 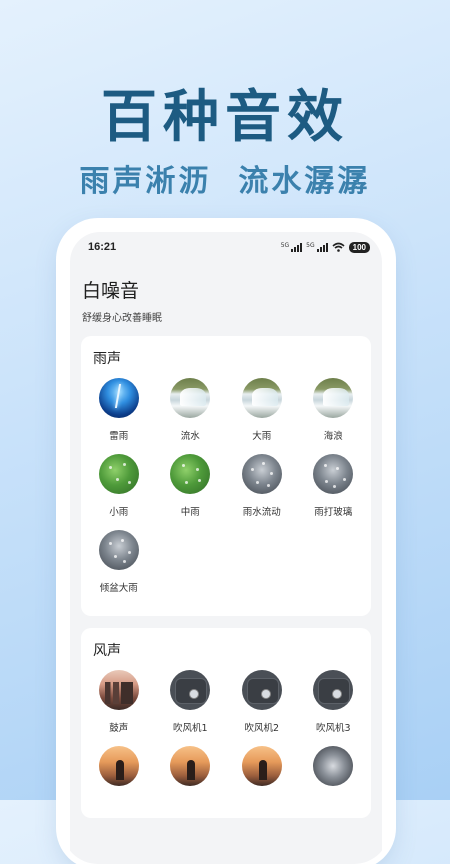 What do you see at coordinates (118, 588) in the screenshot?
I see `sound-label: 倾盆大雨` at bounding box center [118, 588].